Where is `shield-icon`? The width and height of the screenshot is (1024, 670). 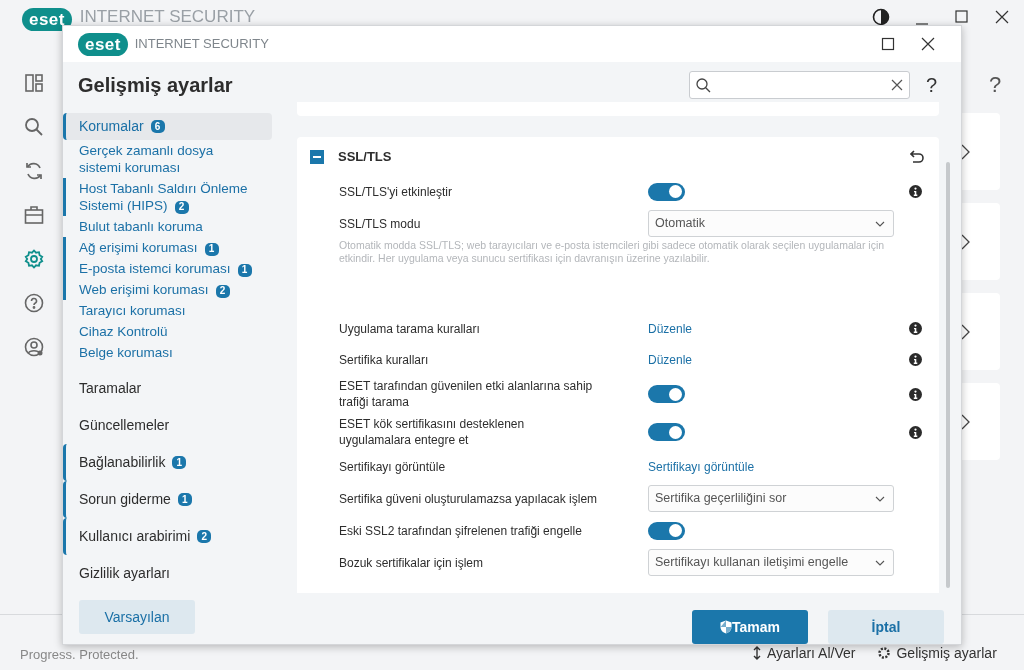
shield-icon is located at coordinates (726, 627).